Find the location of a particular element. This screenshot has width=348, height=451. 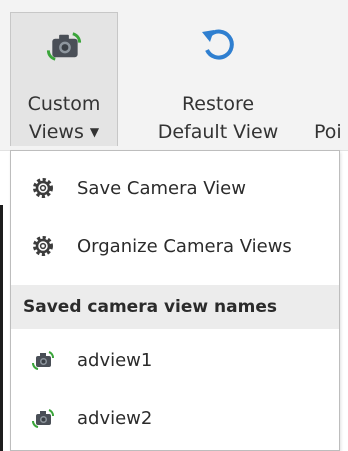

save-camera-view-item: Save Camera View is located at coordinates (175, 188).